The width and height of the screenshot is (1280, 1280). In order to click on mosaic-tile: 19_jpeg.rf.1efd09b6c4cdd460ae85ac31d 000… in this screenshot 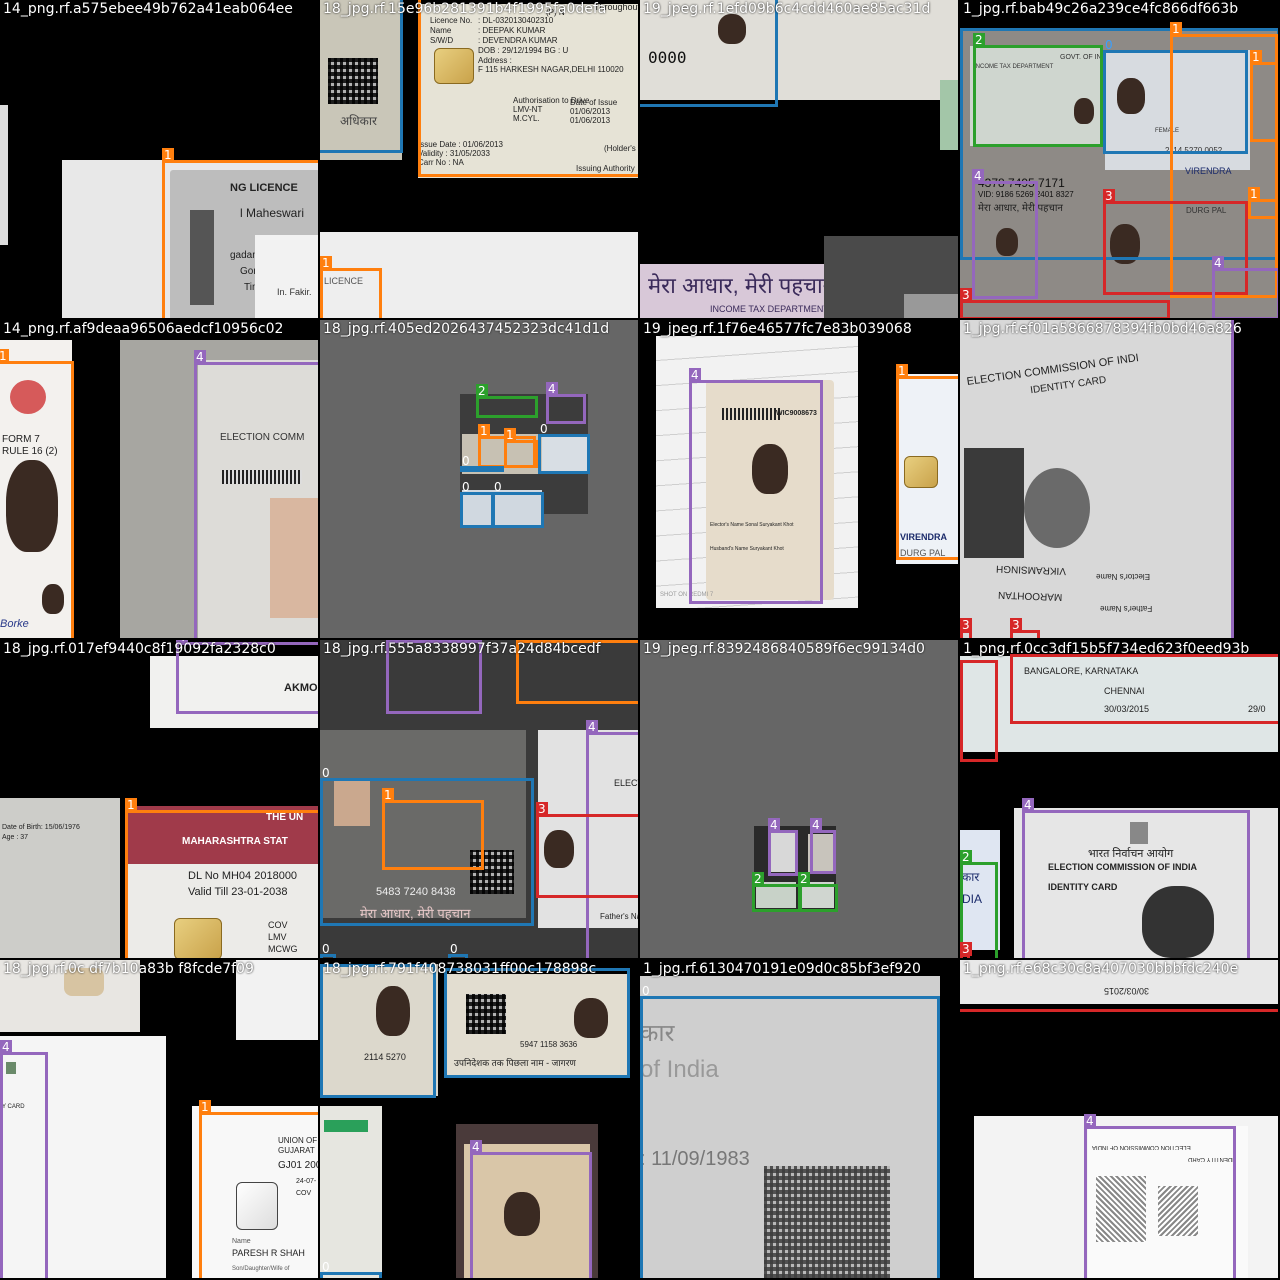, I will do `click(799, 159)`.